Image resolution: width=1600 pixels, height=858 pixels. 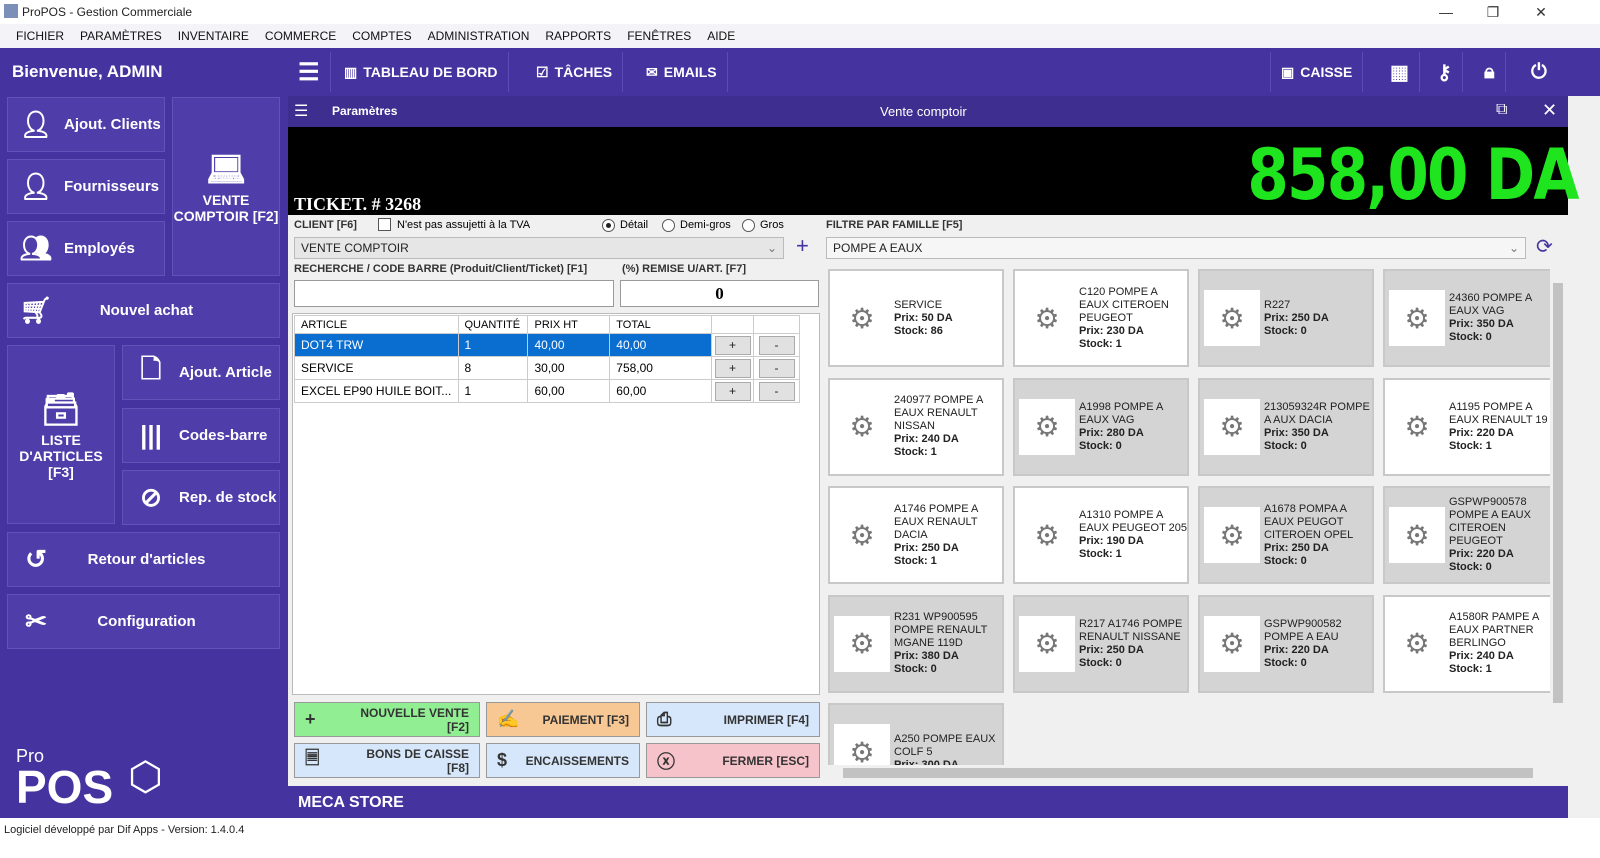 What do you see at coordinates (143, 621) in the screenshot?
I see `sidebar-configuration: ✂︎ Configuration` at bounding box center [143, 621].